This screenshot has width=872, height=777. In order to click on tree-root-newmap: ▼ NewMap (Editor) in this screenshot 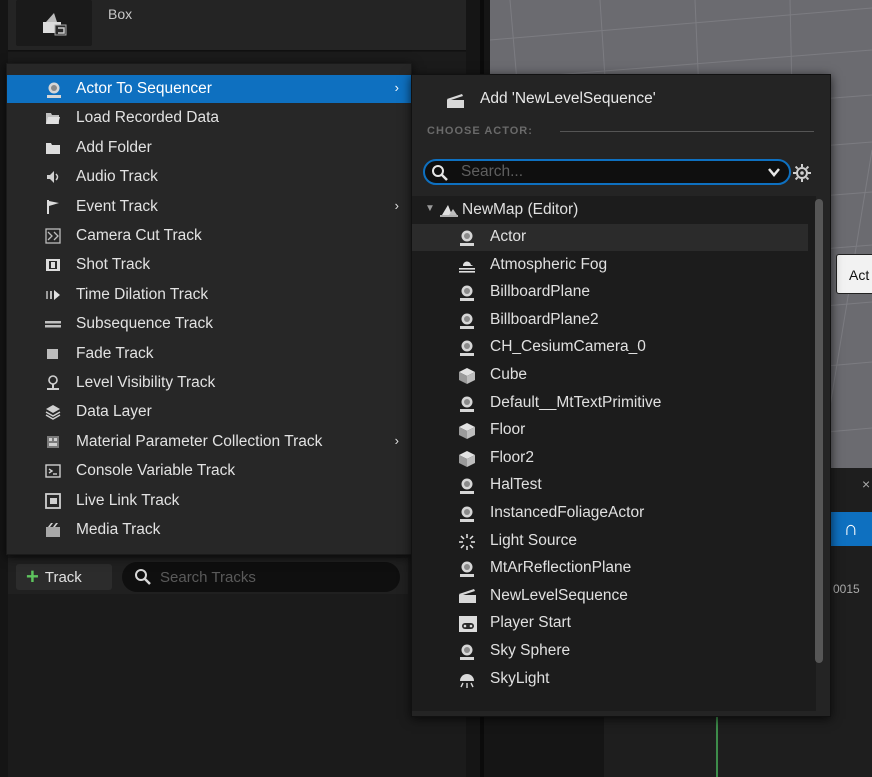, I will do `click(614, 210)`.